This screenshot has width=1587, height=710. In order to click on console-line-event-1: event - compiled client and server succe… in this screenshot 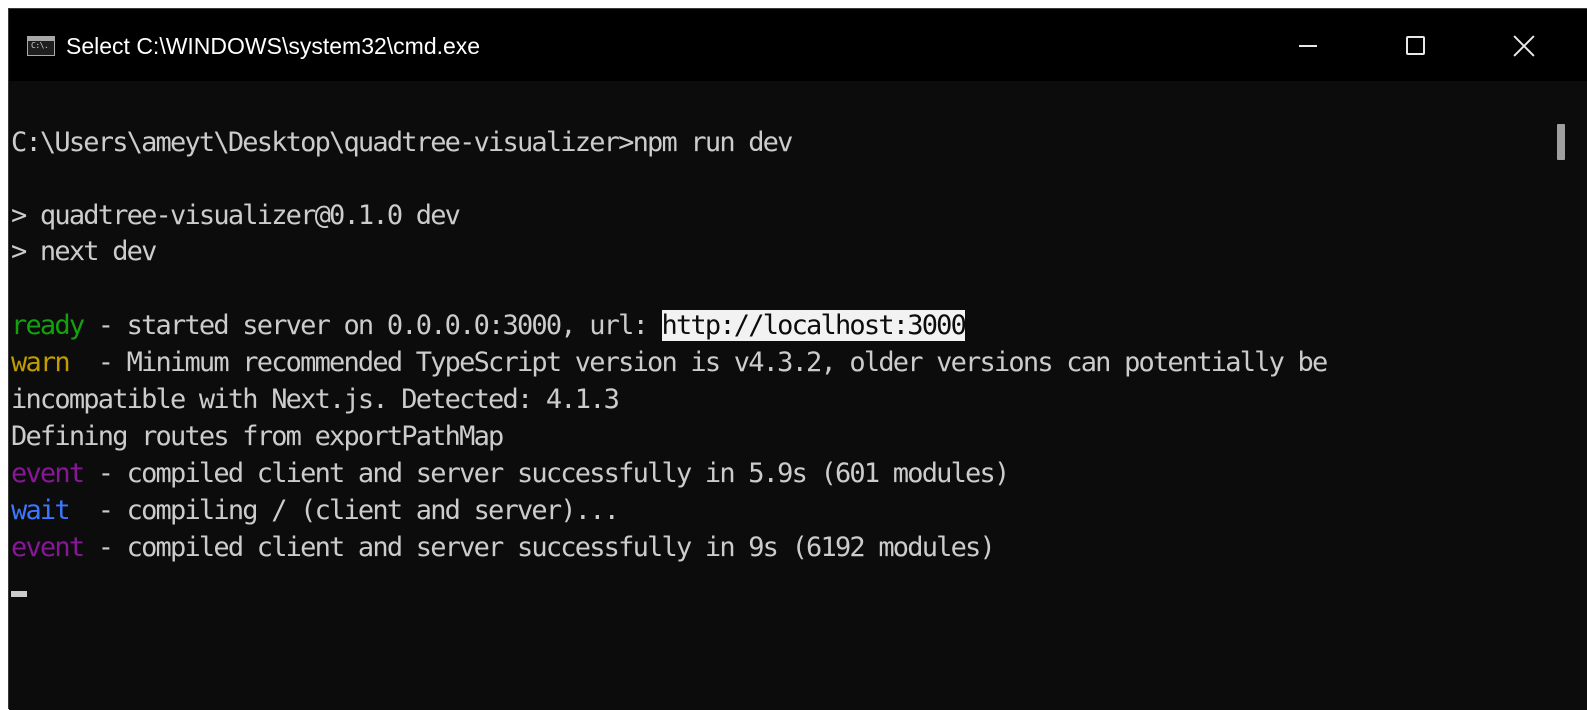, I will do `click(511, 474)`.